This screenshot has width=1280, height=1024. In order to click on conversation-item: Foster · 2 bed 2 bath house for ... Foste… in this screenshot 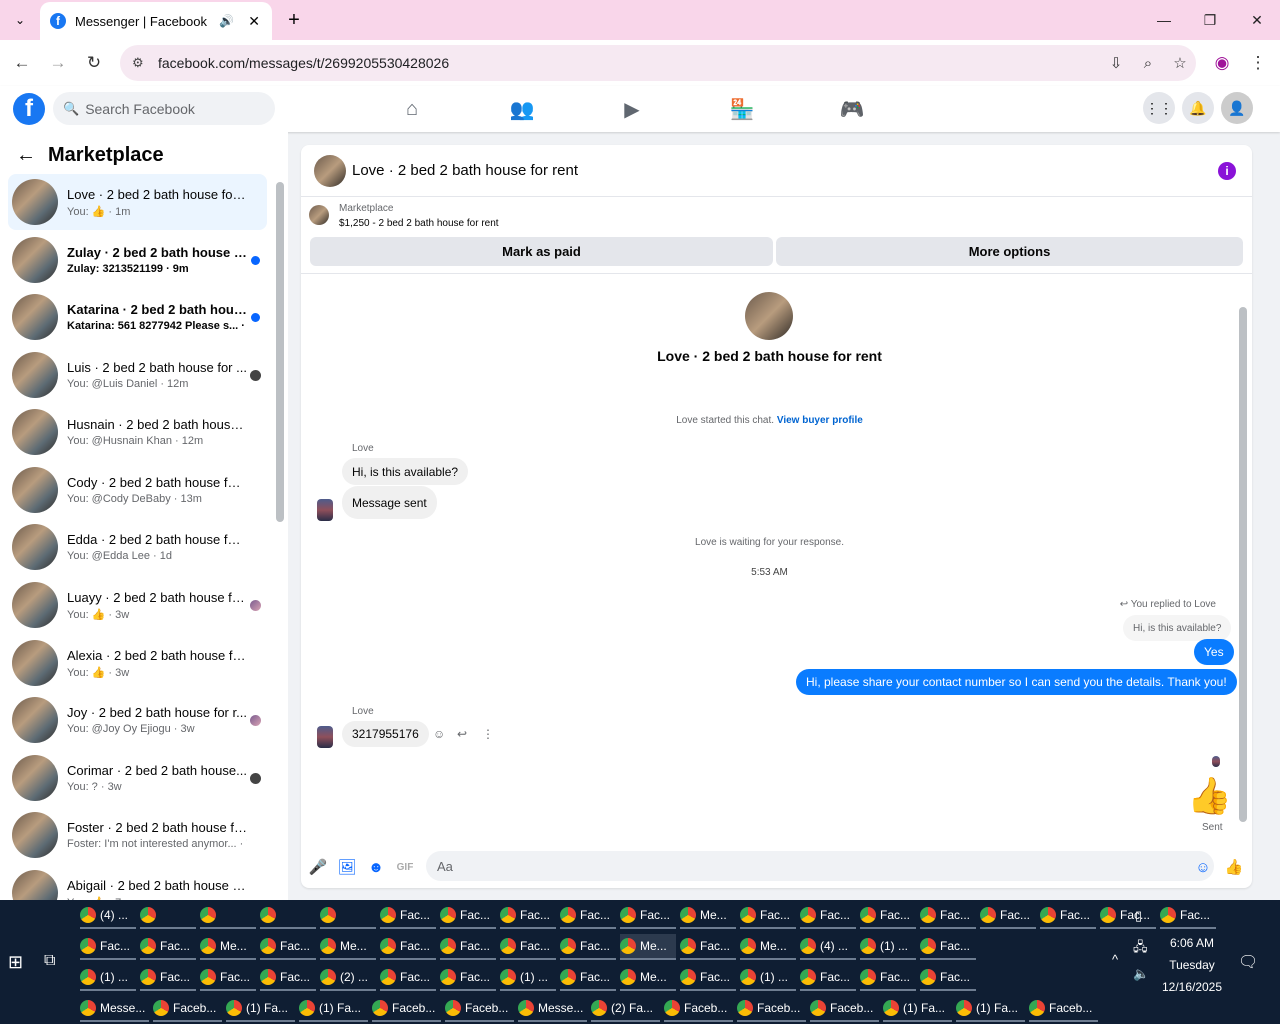, I will do `click(137, 835)`.